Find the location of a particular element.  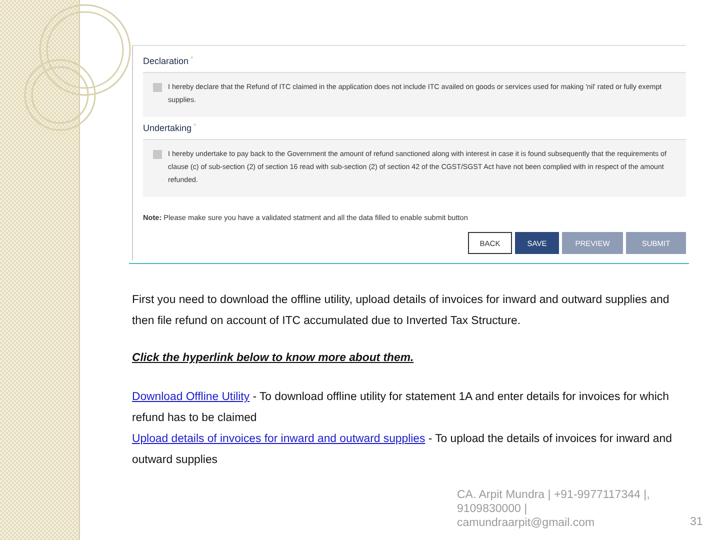

section-heading: Click the hyperlink below to know more about them. is located at coordinates (273, 358).